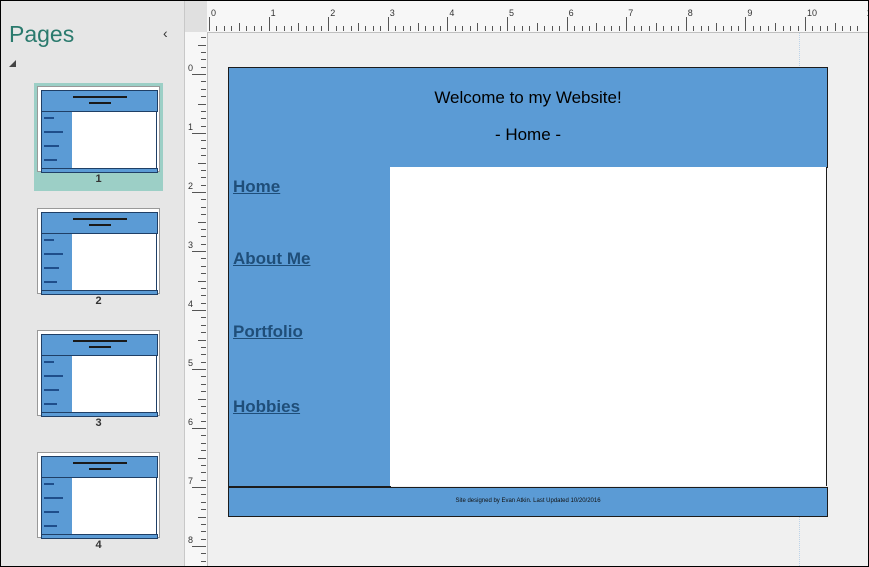  What do you see at coordinates (165, 33) in the screenshot?
I see `chevron-left-icon: ‹` at bounding box center [165, 33].